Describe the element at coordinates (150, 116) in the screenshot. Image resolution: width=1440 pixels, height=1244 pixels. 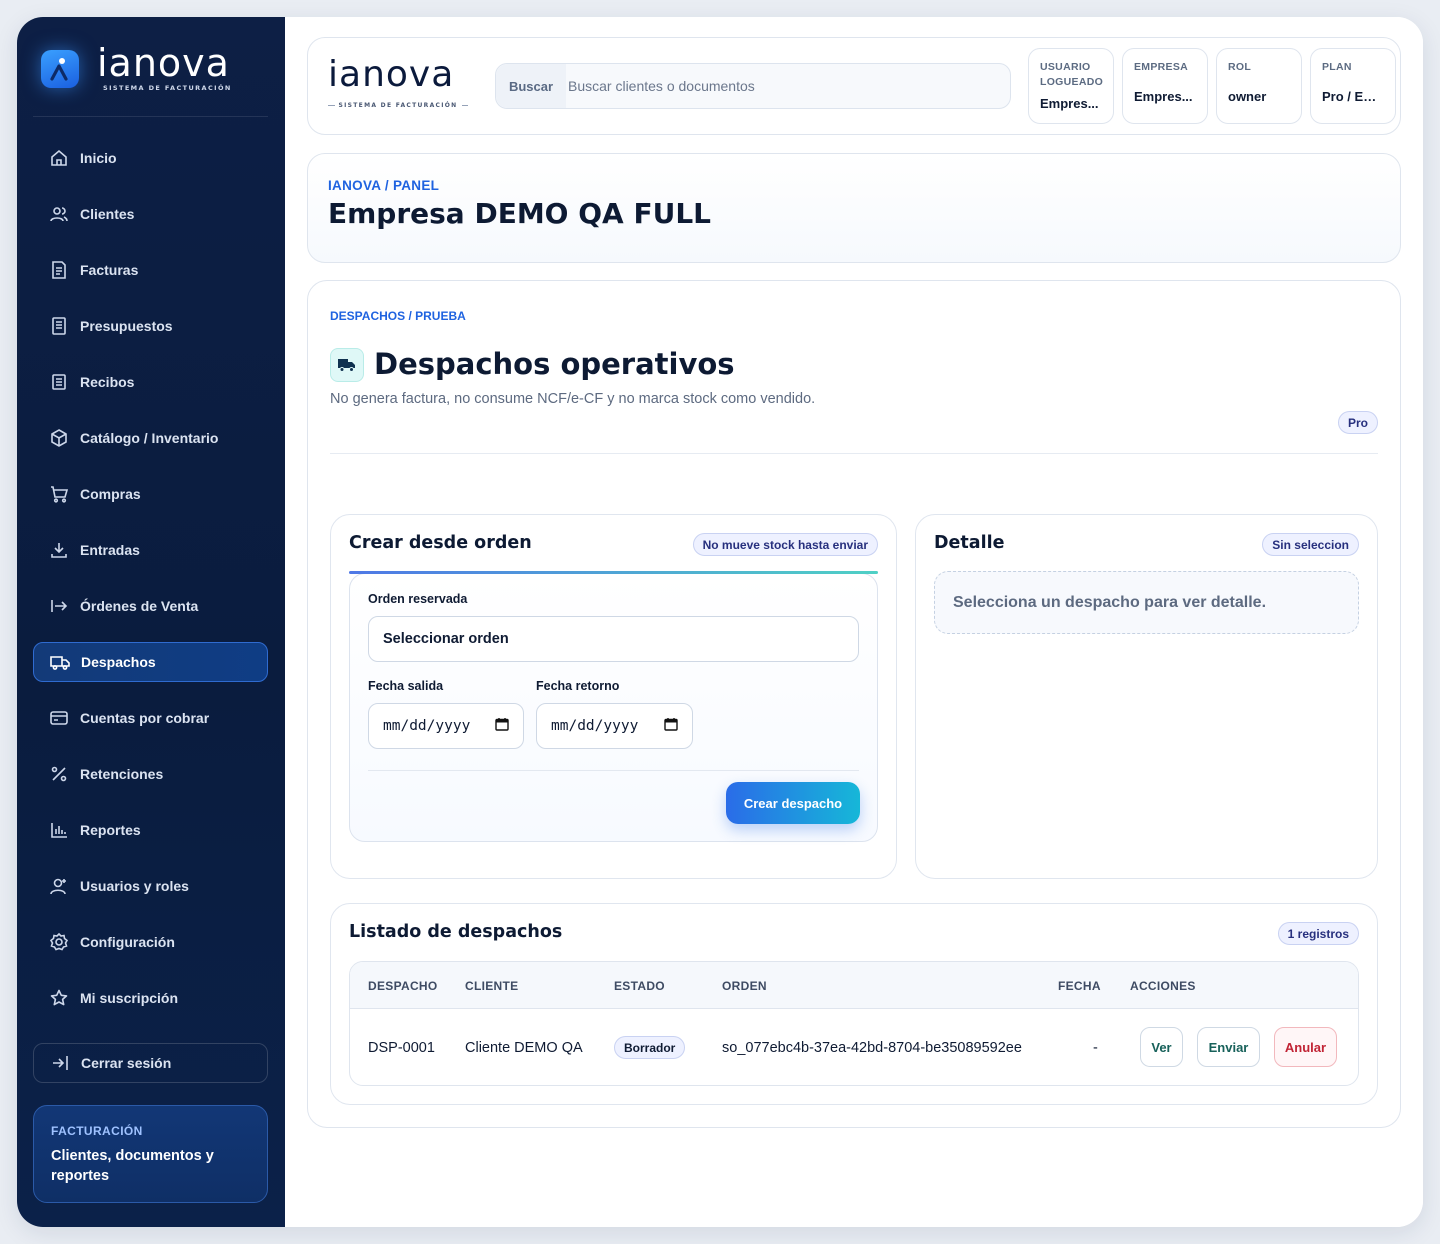
I see `sidebar-divider` at that location.